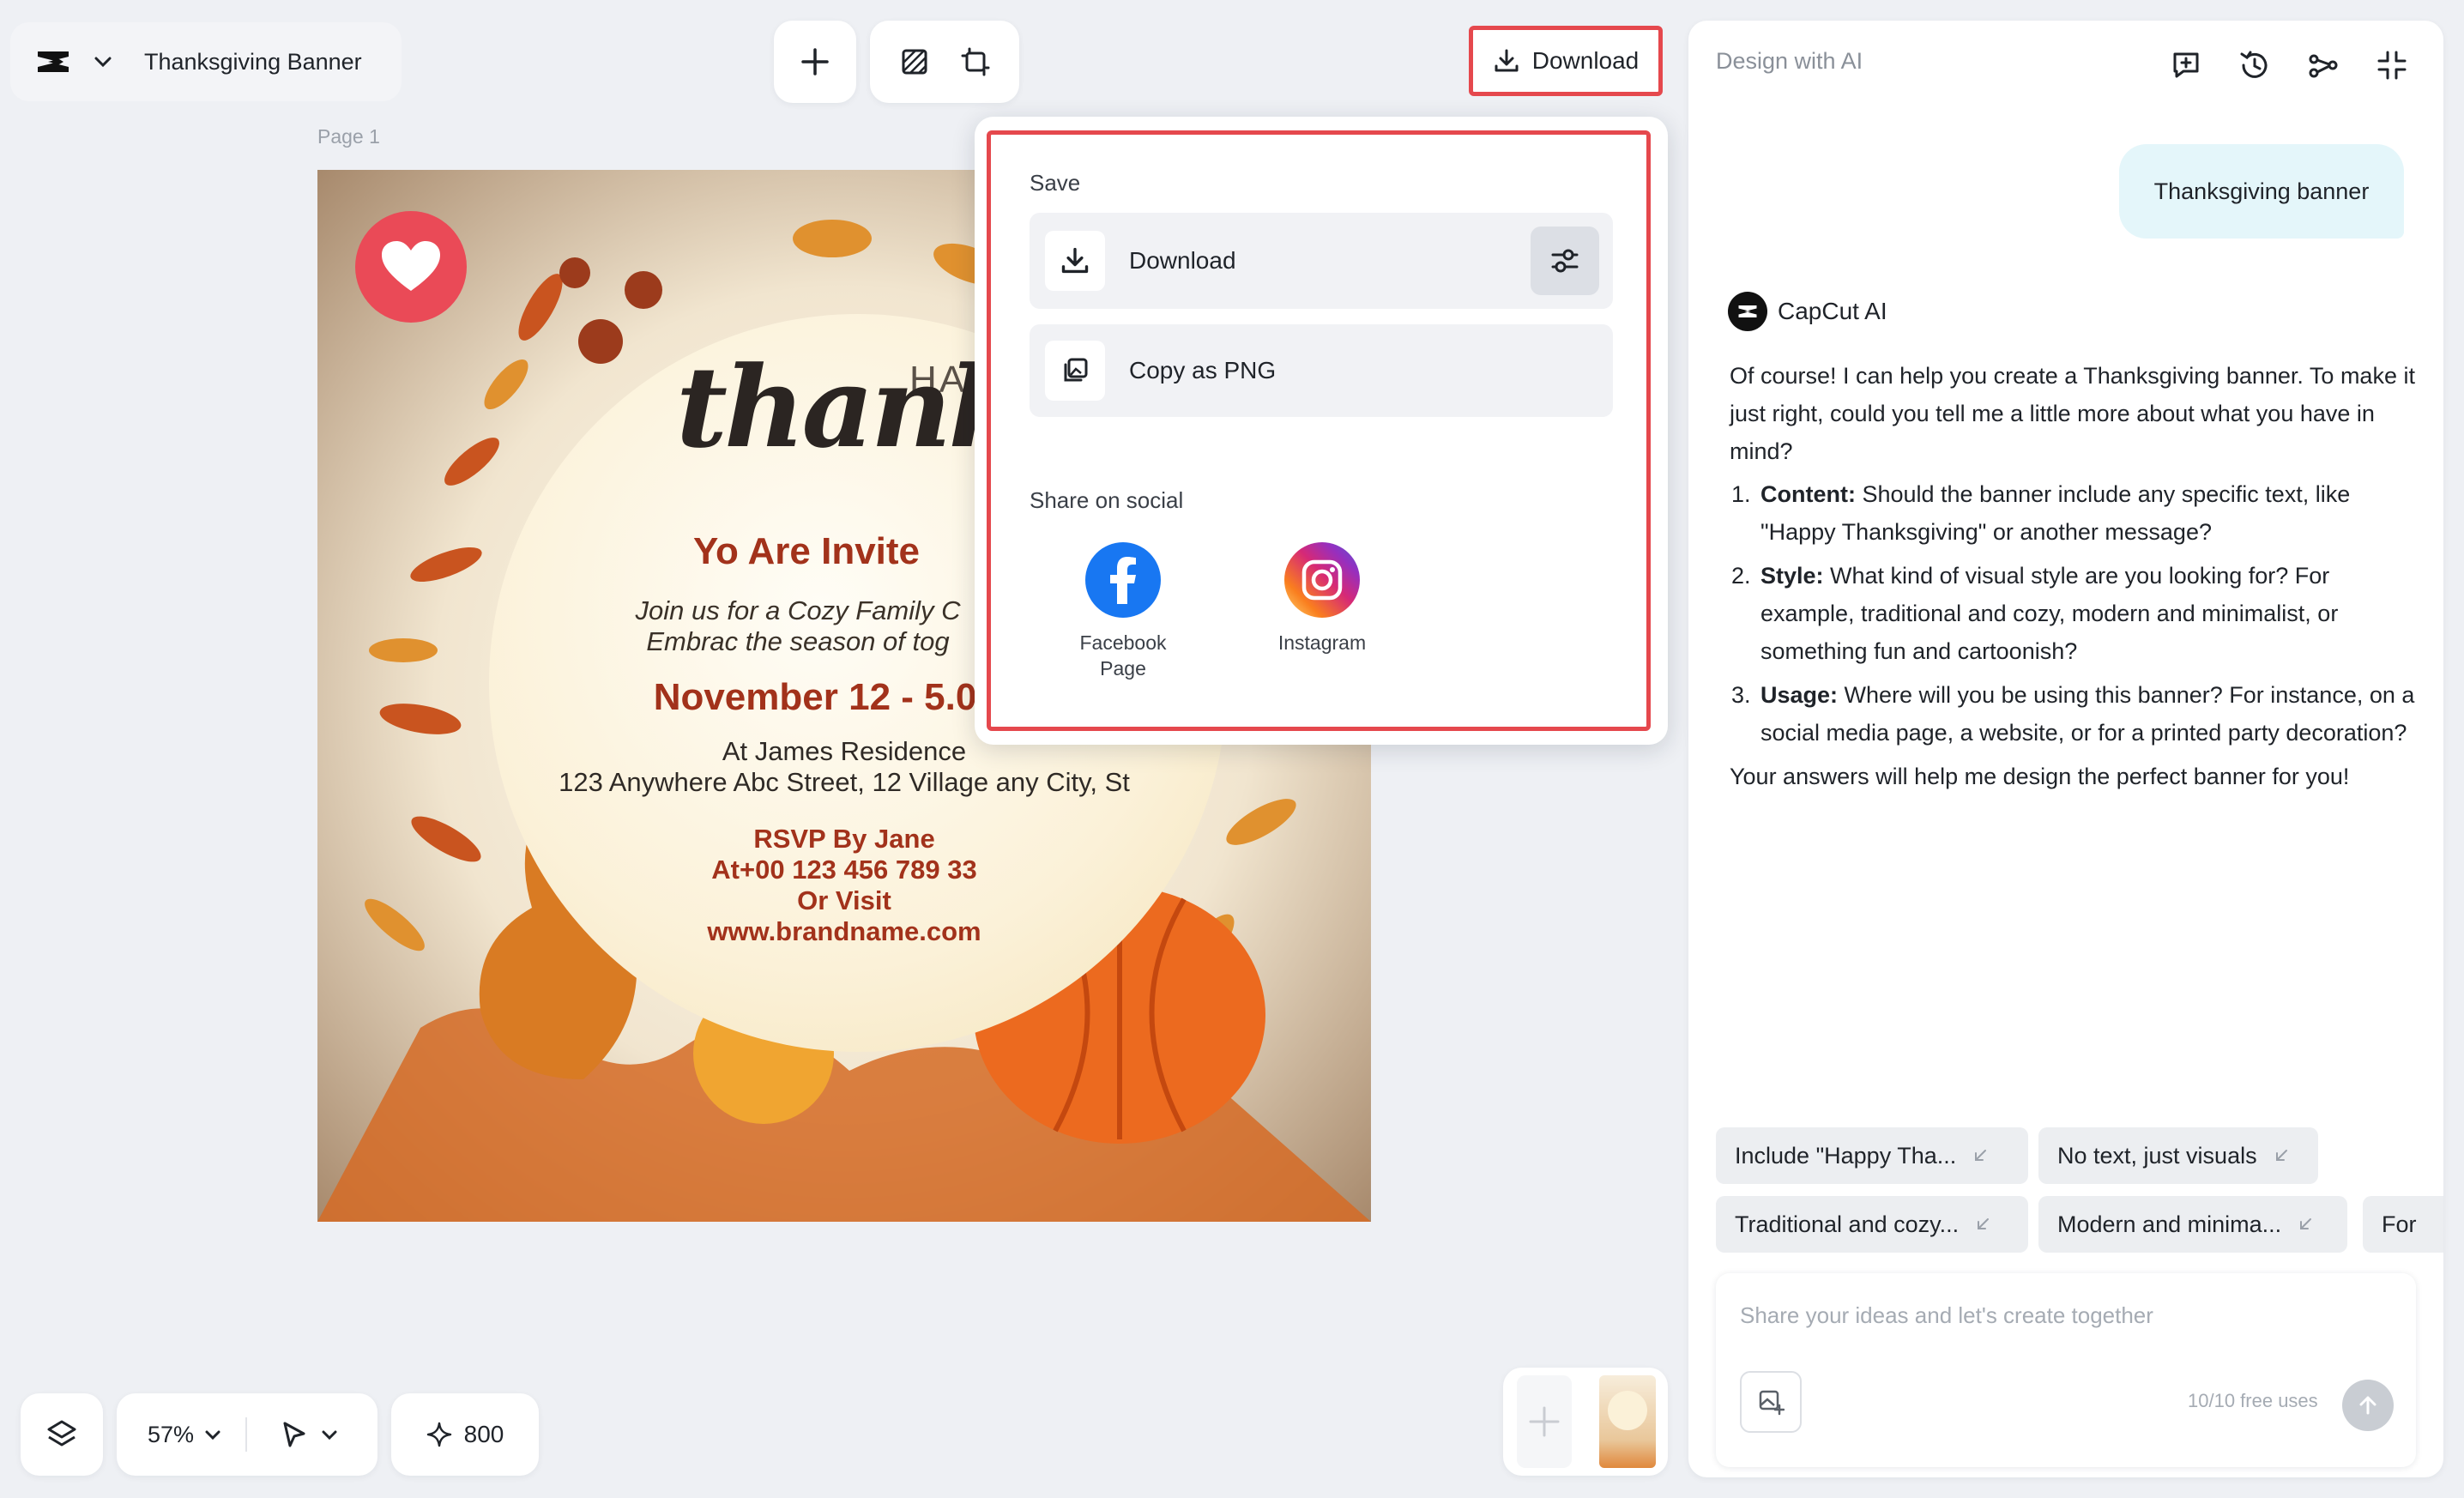 The width and height of the screenshot is (2464, 1498). I want to click on share-section-title: Share on social, so click(1107, 500).